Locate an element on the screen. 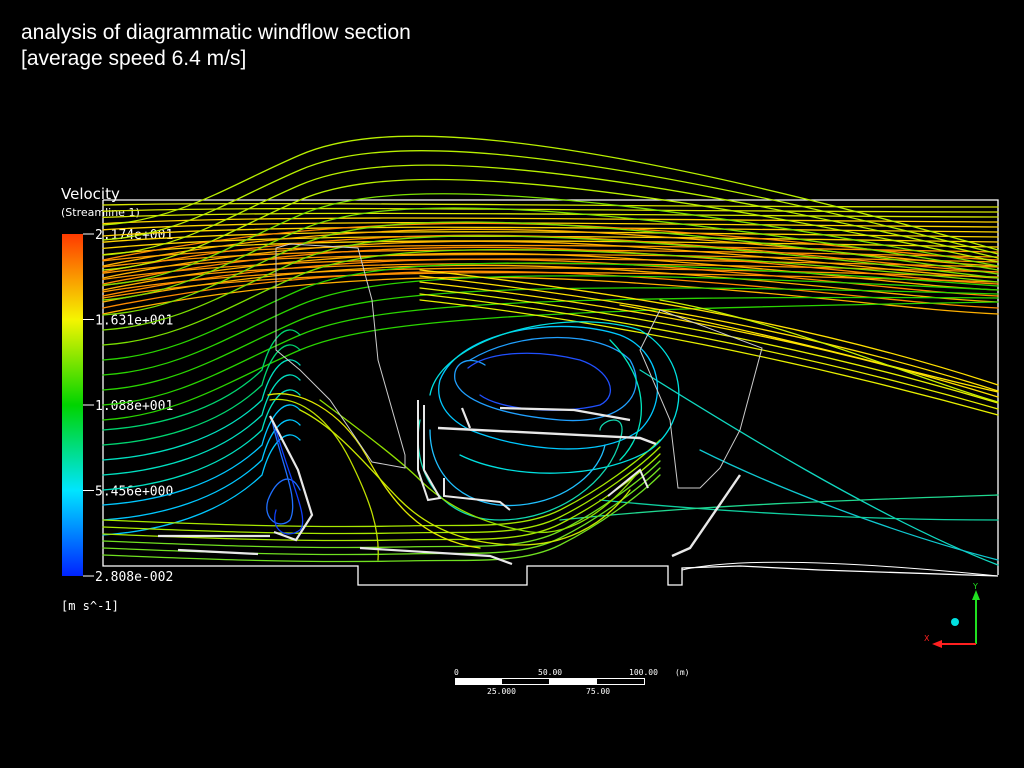  scale-label-50: 50.00 is located at coordinates (550, 672).